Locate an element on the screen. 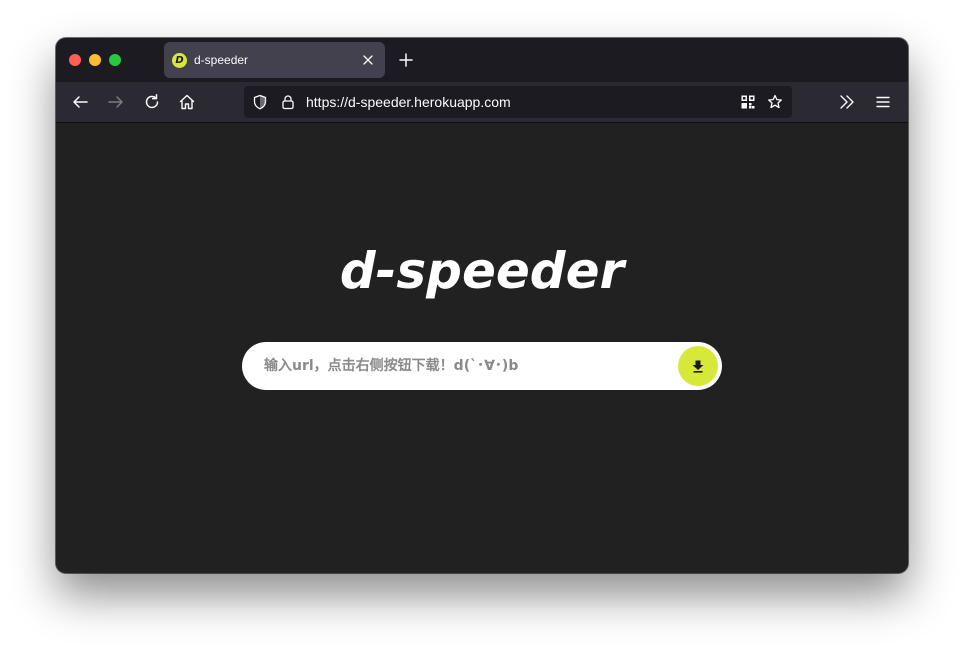 This screenshot has height=647, width=964. site-favicon-icon: D is located at coordinates (179, 60).